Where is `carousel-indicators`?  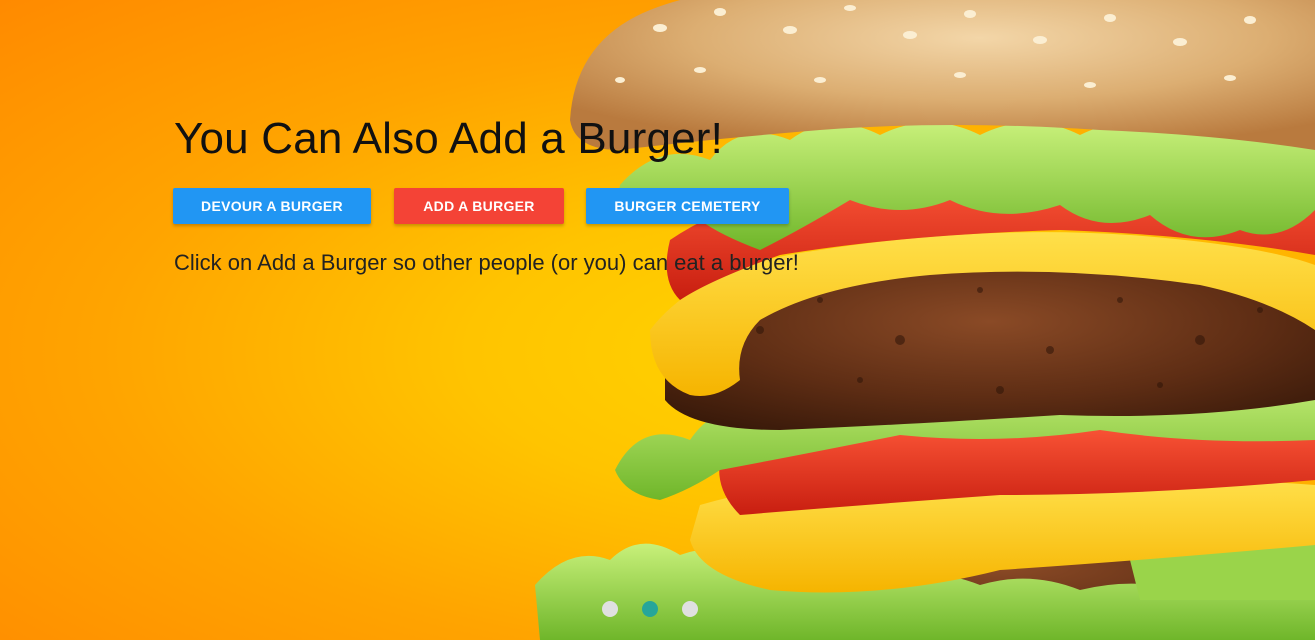
carousel-indicators is located at coordinates (652, 609).